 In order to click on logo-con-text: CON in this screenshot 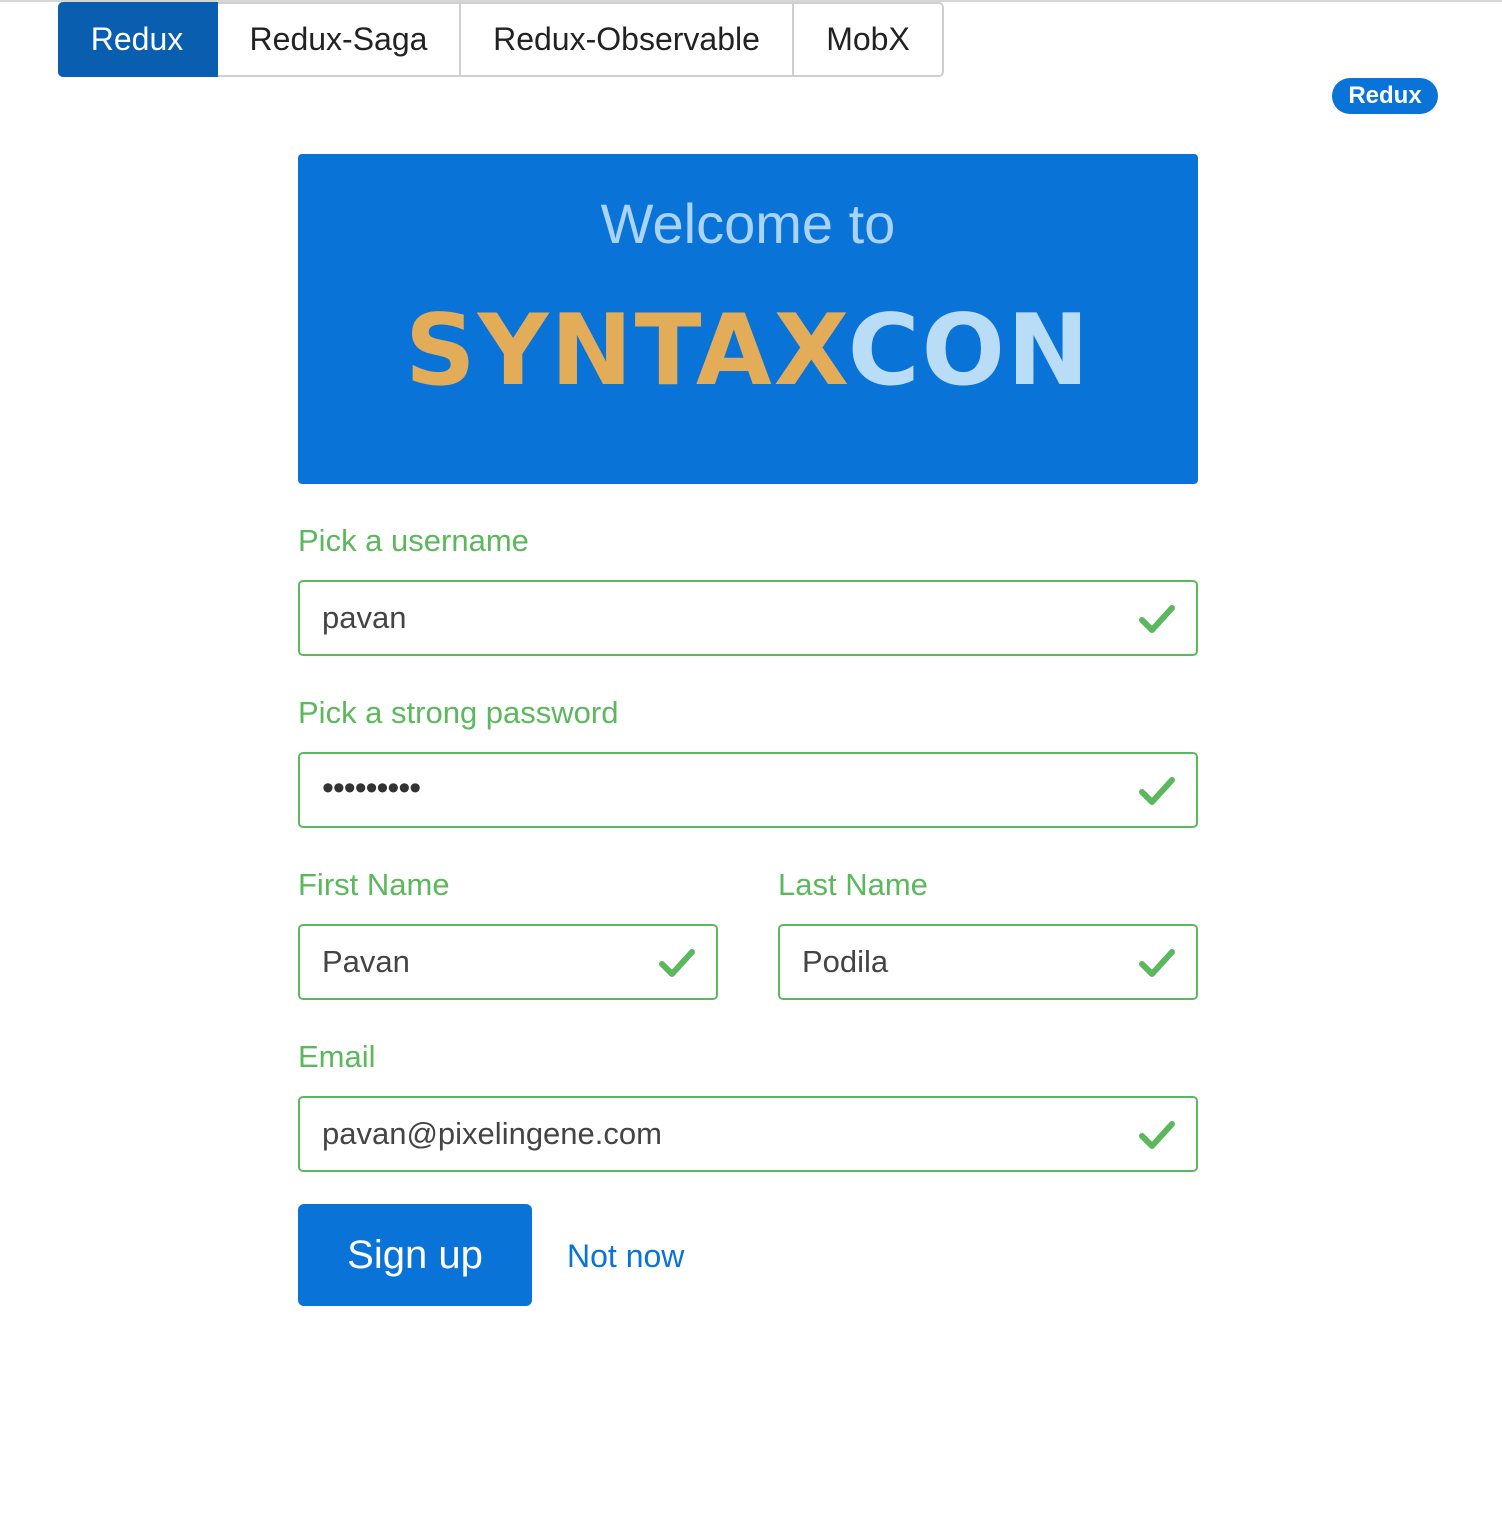, I will do `click(969, 351)`.